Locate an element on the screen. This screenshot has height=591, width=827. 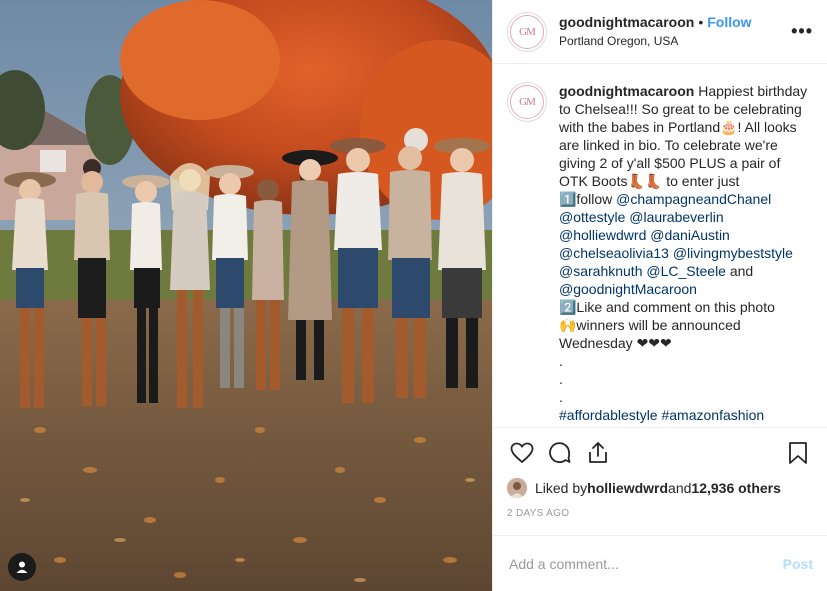
caption-and: and is located at coordinates (739, 271).